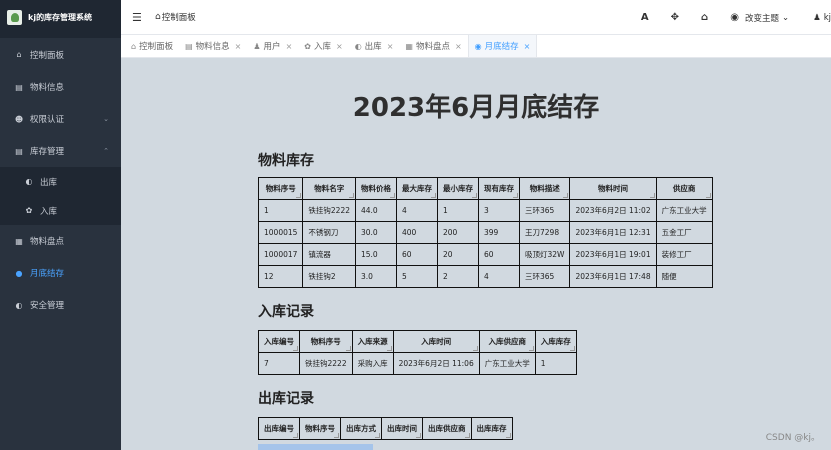 Image resolution: width=831 pixels, height=450 pixels. I want to click on table-cell: 2023年6月1日 19:01, so click(613, 254).